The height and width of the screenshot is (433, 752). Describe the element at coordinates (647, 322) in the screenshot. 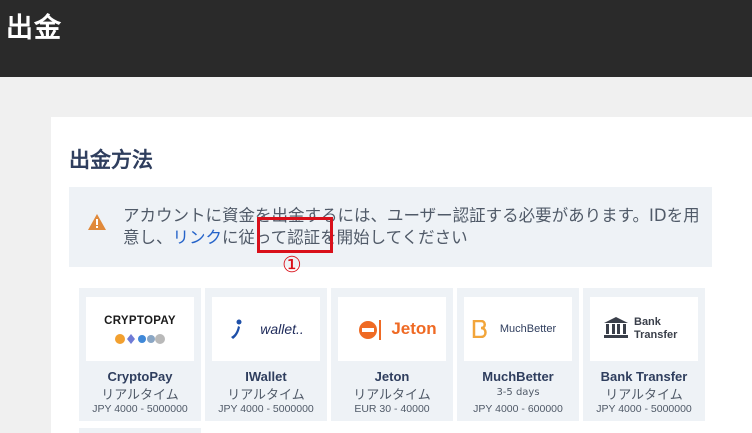

I see `bank-logo-text-line1: Bank` at that location.